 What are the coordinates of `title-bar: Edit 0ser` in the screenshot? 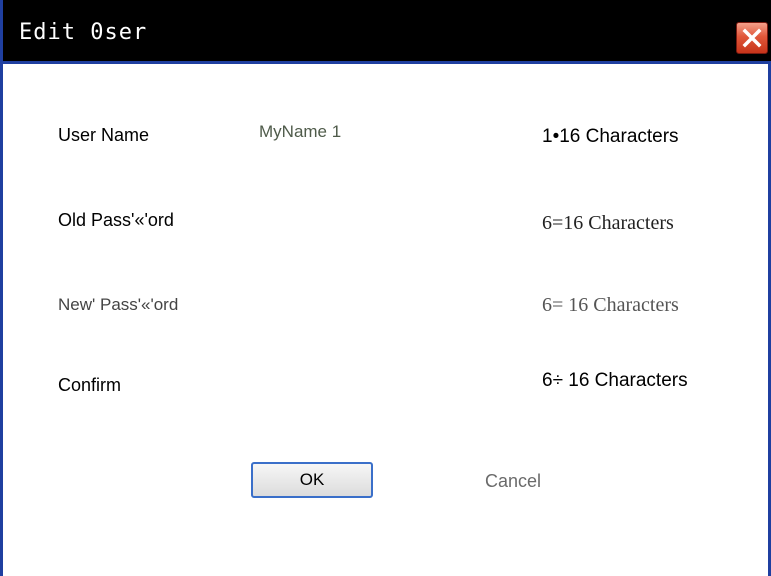 It's located at (387, 32).